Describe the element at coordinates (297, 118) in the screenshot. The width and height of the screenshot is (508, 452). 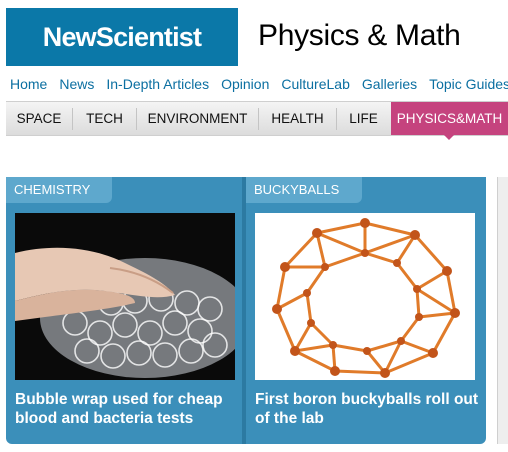
I see `category-tab-health: HEALTH` at that location.